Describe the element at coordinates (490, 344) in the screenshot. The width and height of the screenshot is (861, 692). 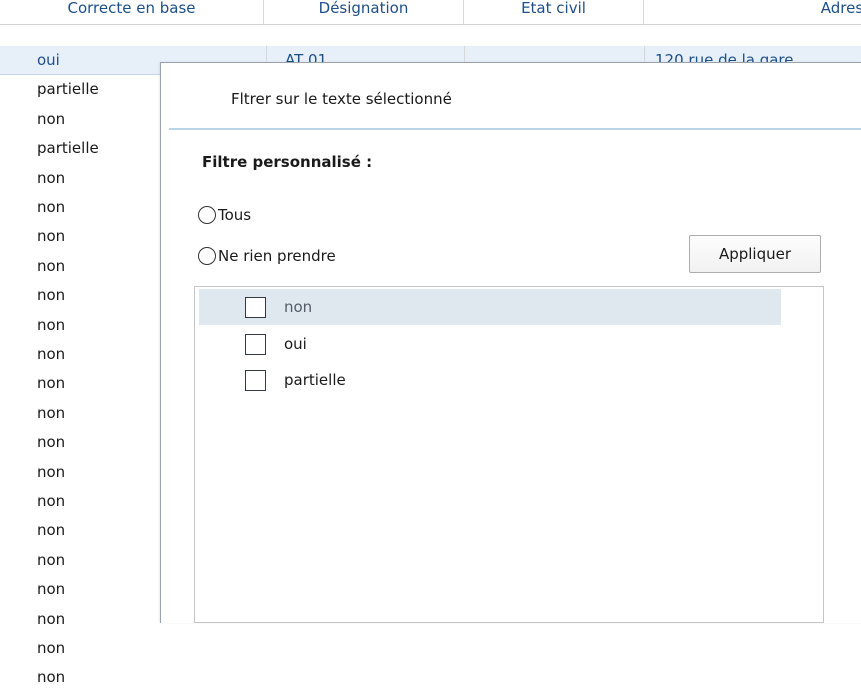
I see `filter-value-item-oui: oui` at that location.